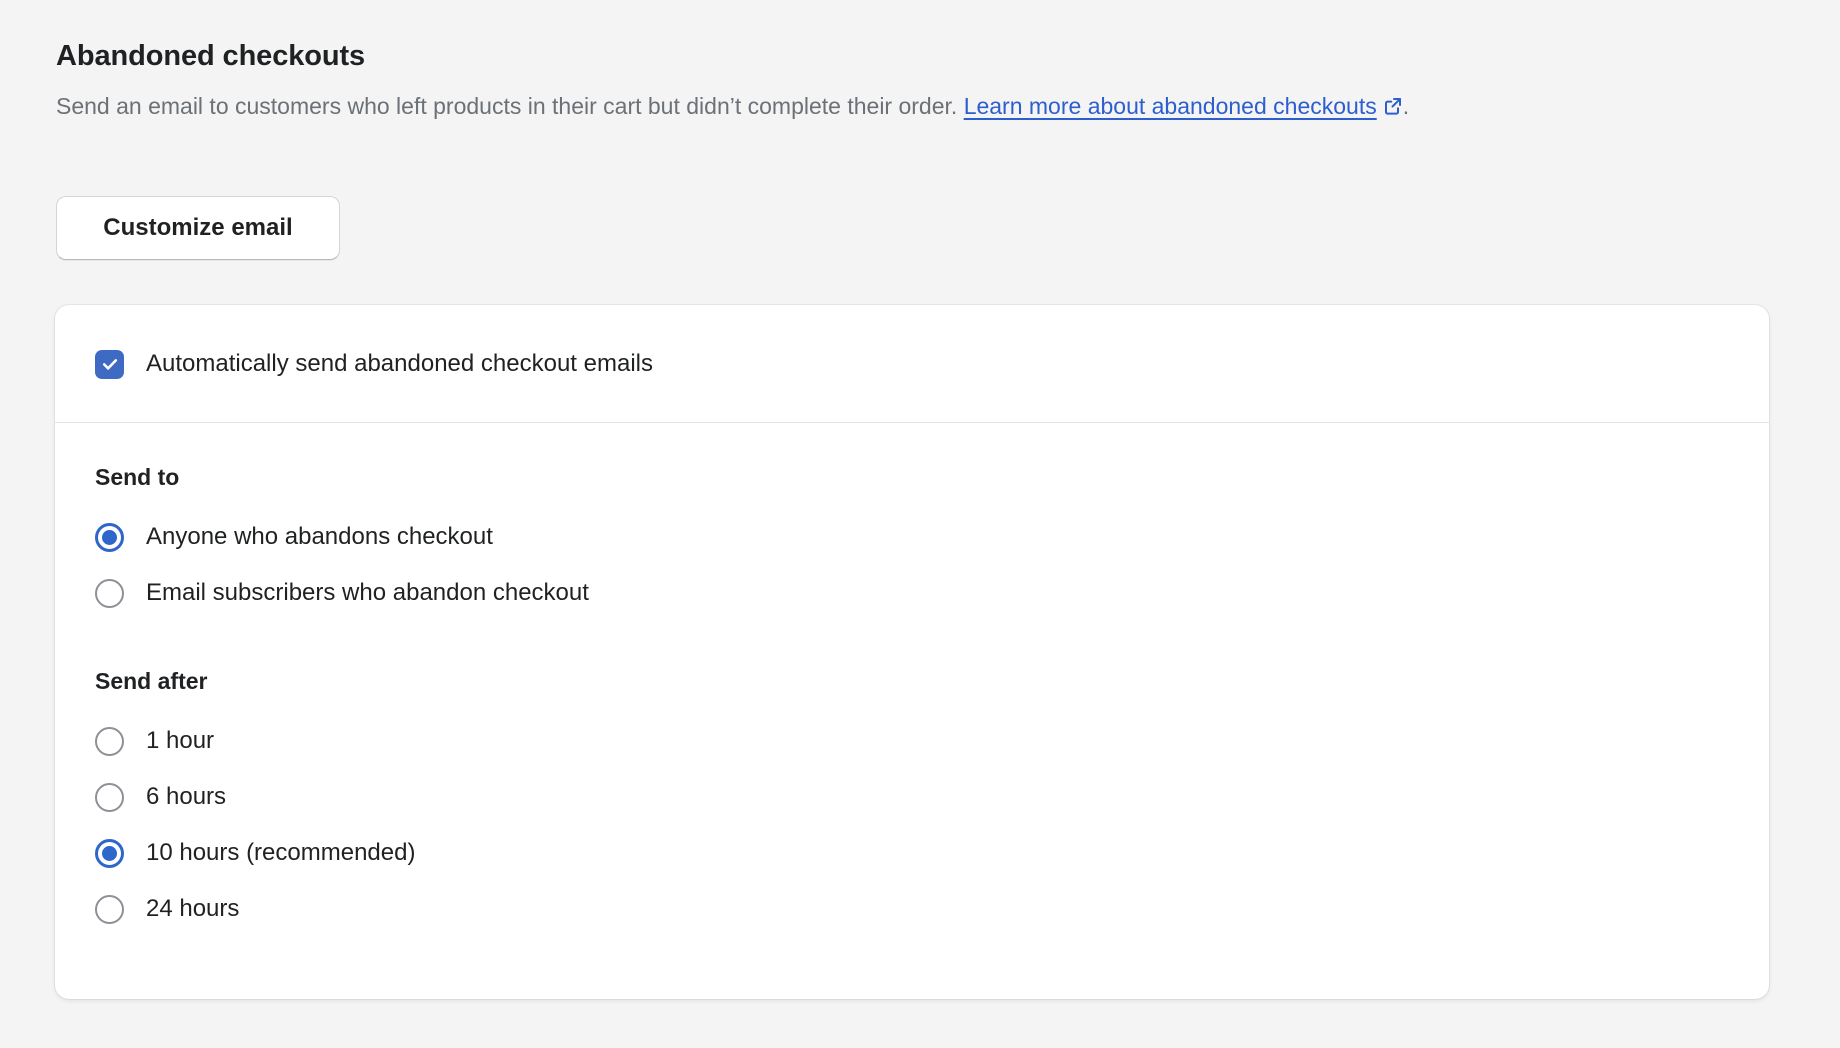 The image size is (1840, 1048). What do you see at coordinates (186, 797) in the screenshot?
I see `send-after-option-label: 6 hours` at bounding box center [186, 797].